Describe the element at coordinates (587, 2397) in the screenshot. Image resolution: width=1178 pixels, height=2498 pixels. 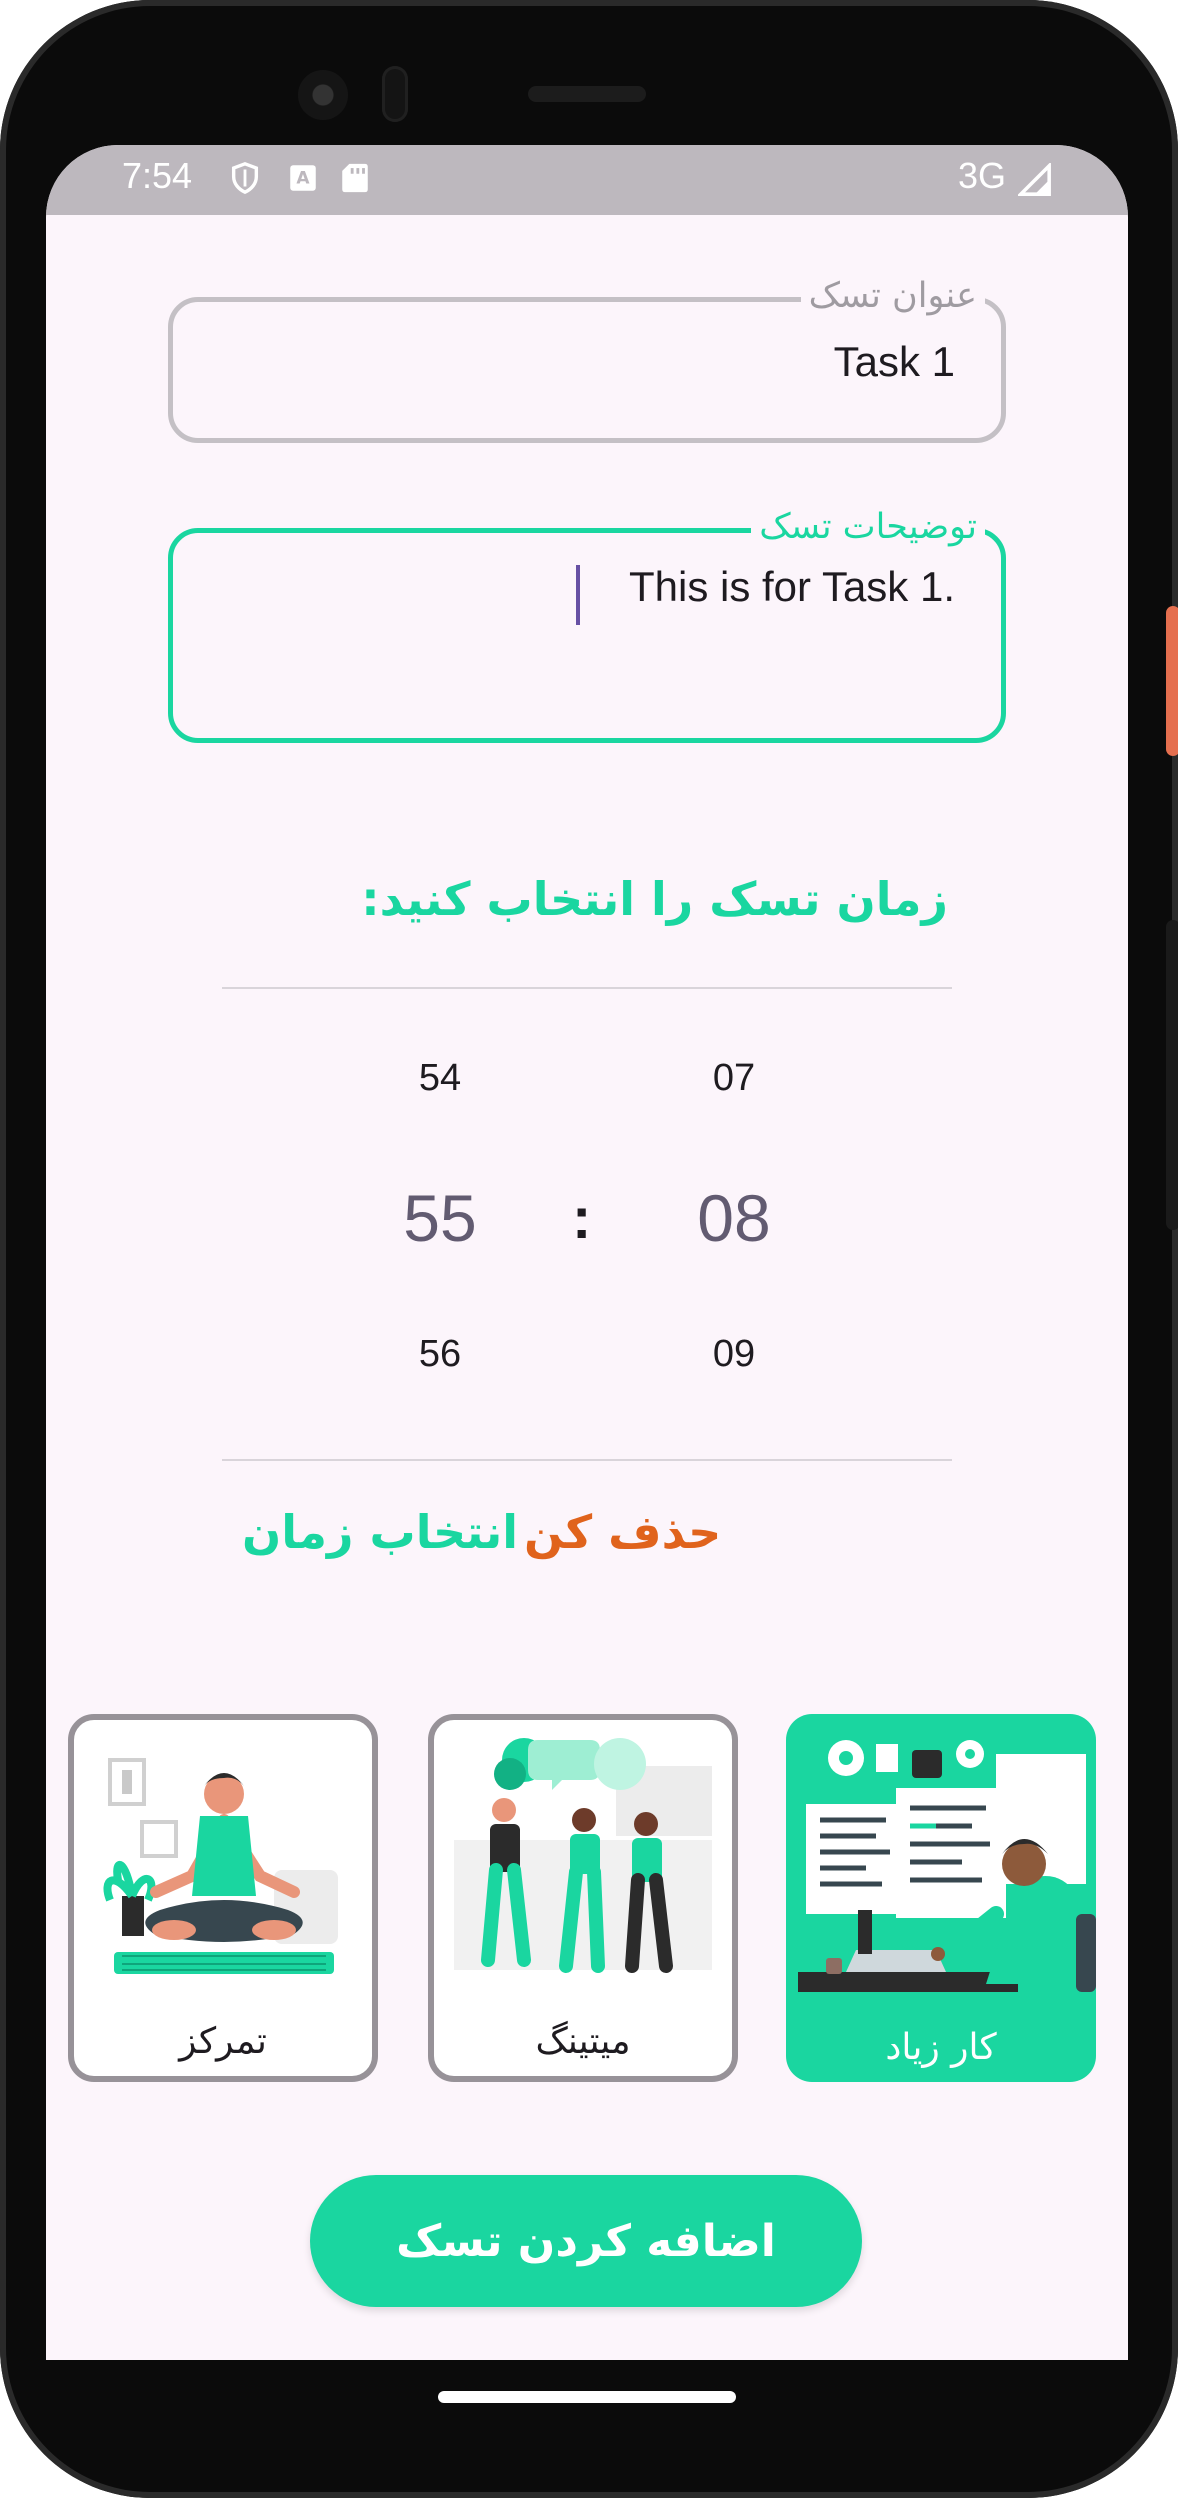
I see `home-gesture-bar` at that location.